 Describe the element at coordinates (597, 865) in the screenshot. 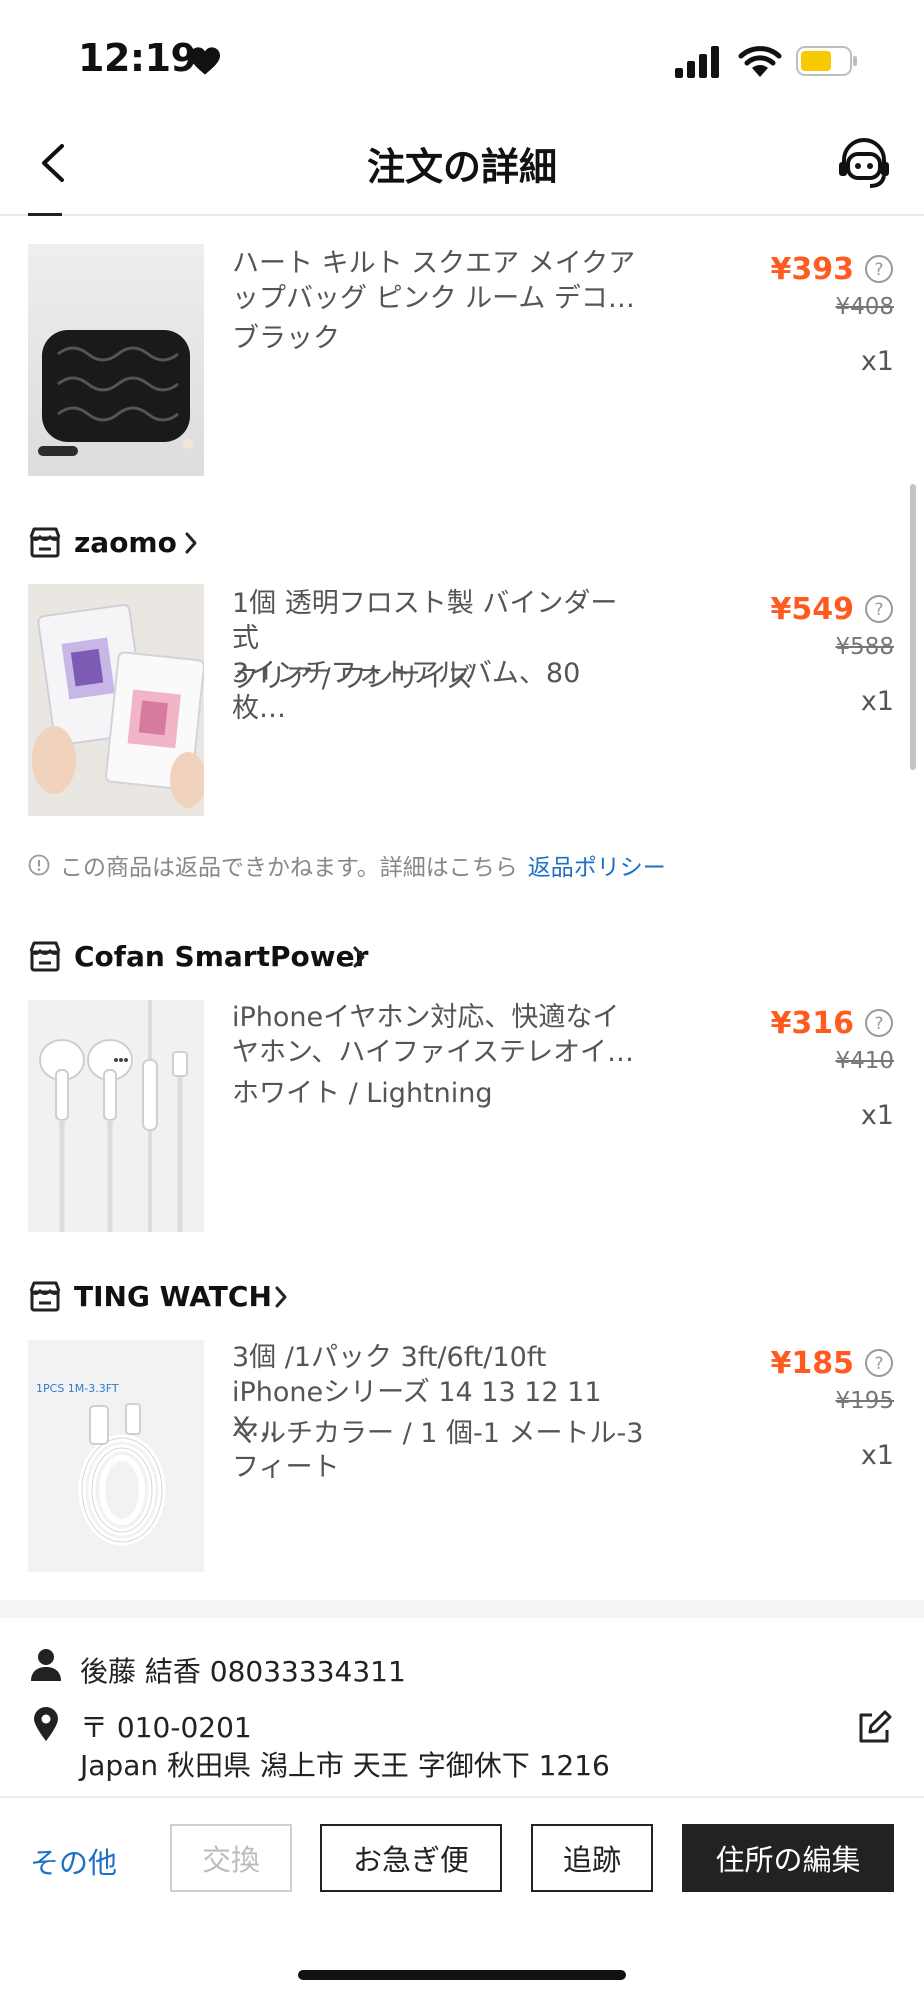

I see `return-policy-link: 返品ポリシー` at that location.